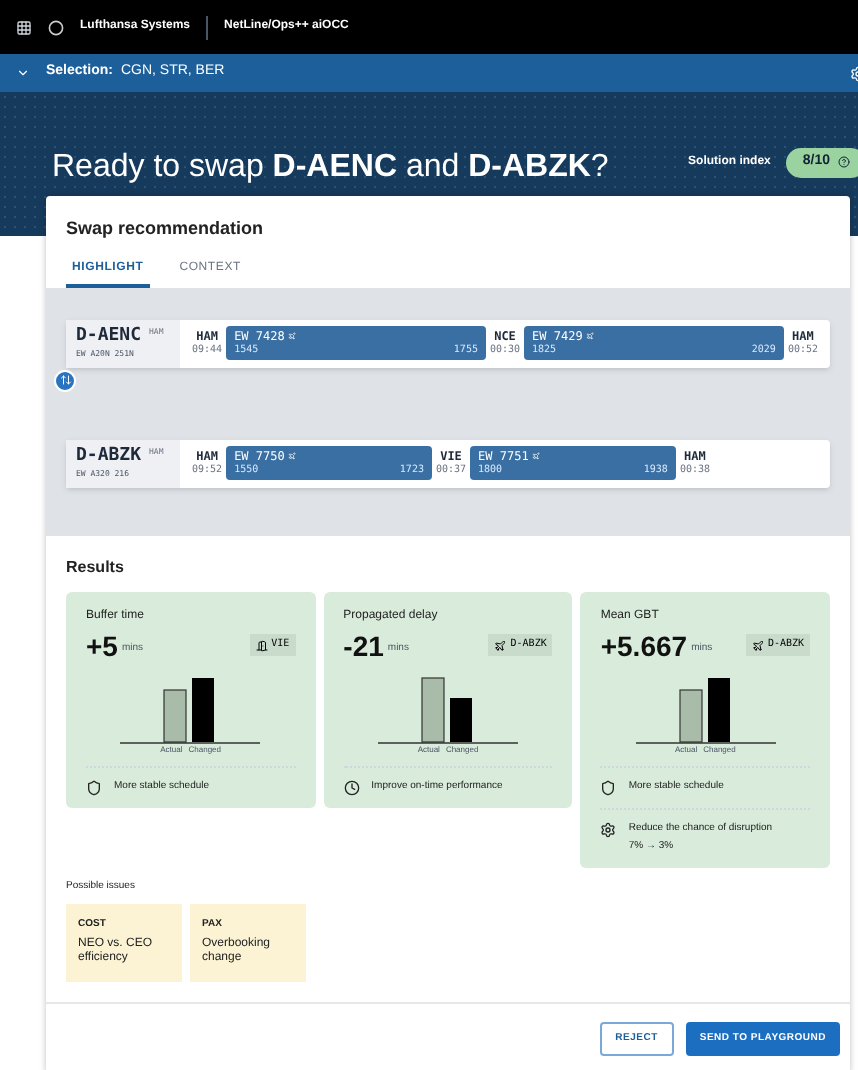 Image resolution: width=858 pixels, height=1070 pixels. What do you see at coordinates (844, 162) in the screenshot?
I see `help-icon` at bounding box center [844, 162].